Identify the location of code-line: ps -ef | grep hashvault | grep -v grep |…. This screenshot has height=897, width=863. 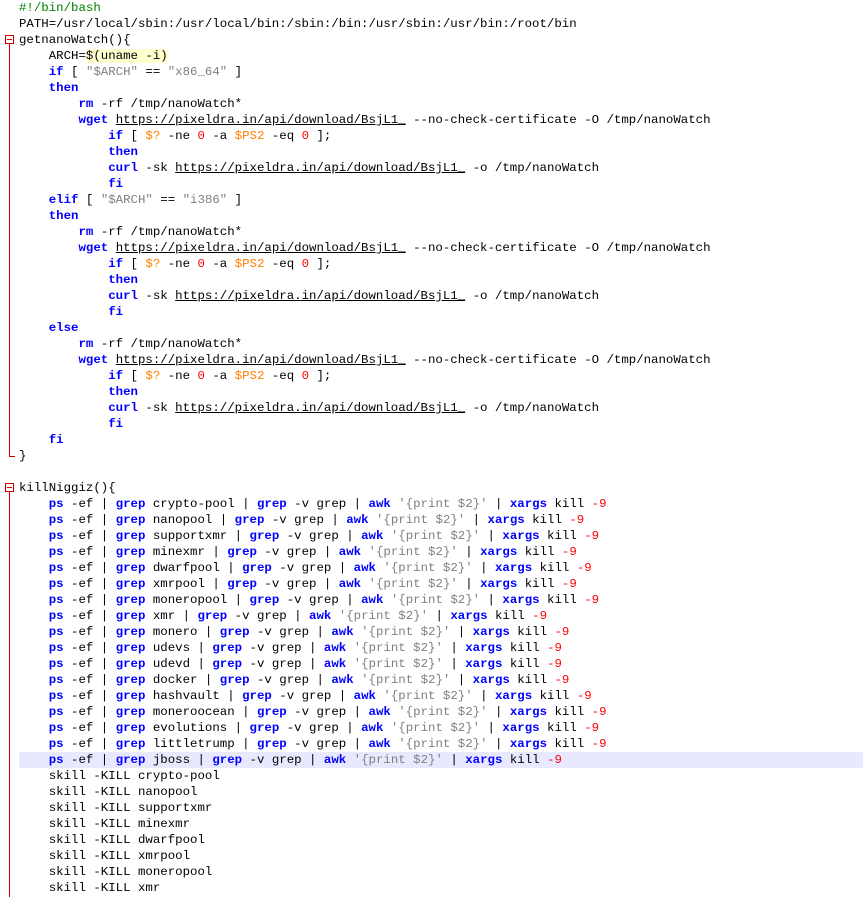
(431, 696).